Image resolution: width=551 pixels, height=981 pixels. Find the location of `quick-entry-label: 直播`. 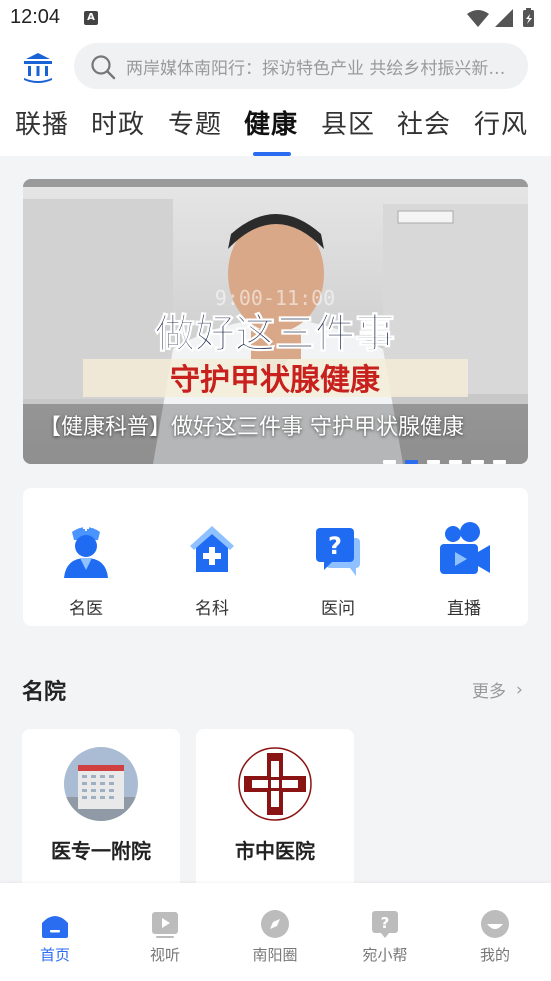

quick-entry-label: 直播 is located at coordinates (464, 609).